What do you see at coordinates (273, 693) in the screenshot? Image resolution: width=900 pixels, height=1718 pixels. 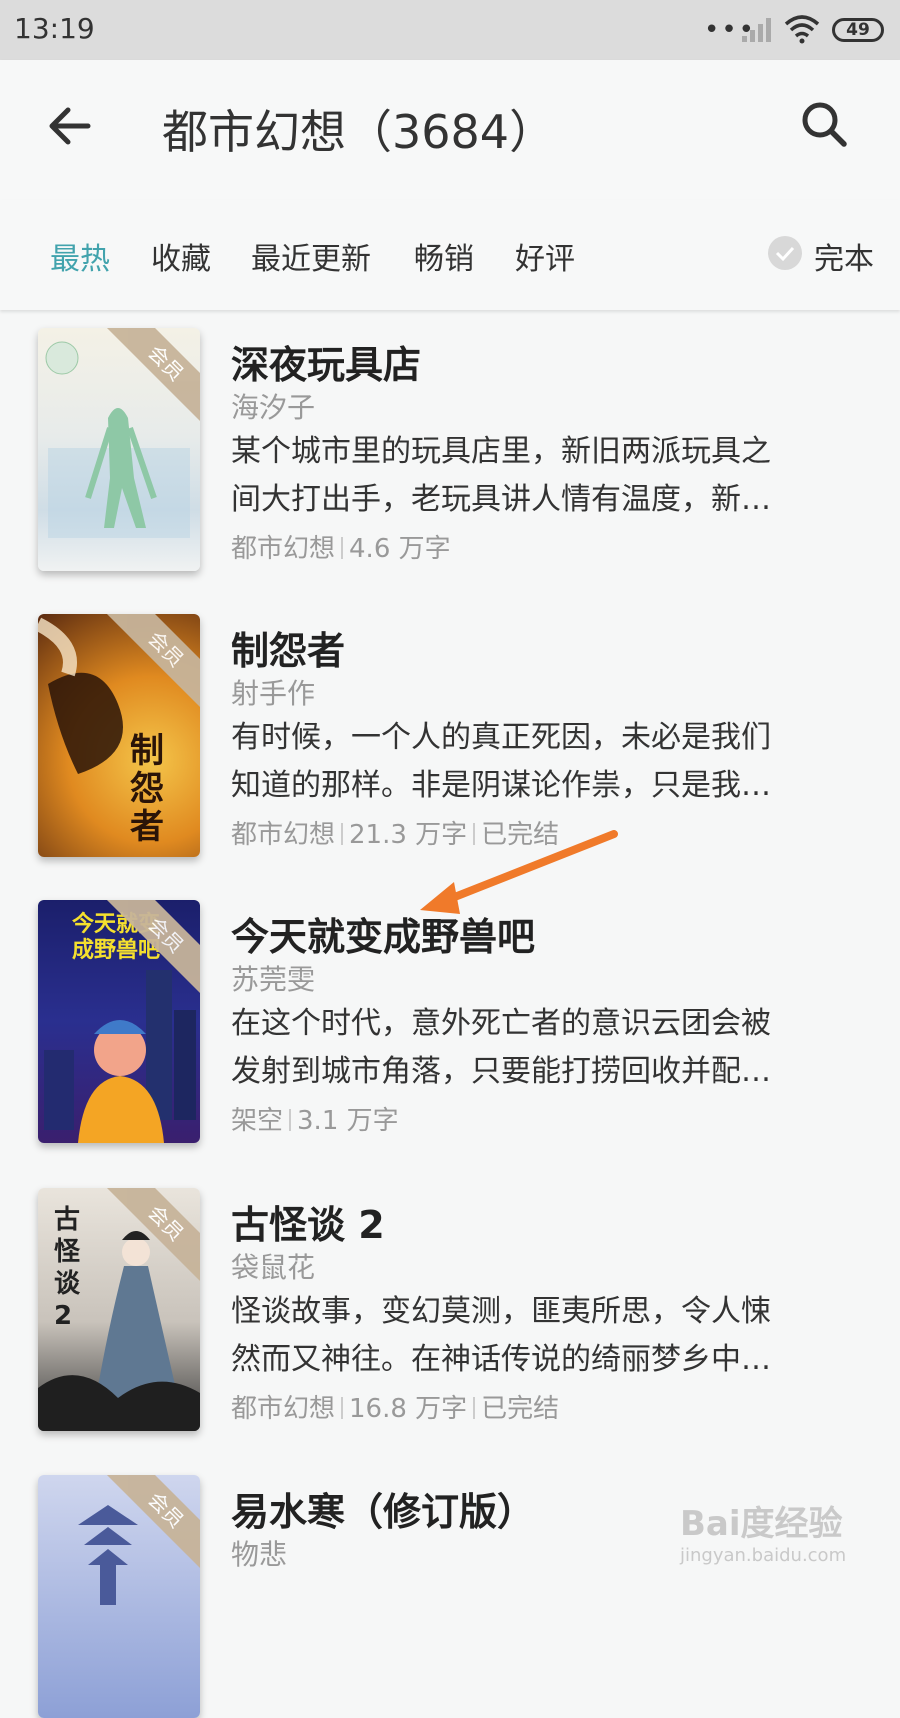 I see `book-author: 射手作` at bounding box center [273, 693].